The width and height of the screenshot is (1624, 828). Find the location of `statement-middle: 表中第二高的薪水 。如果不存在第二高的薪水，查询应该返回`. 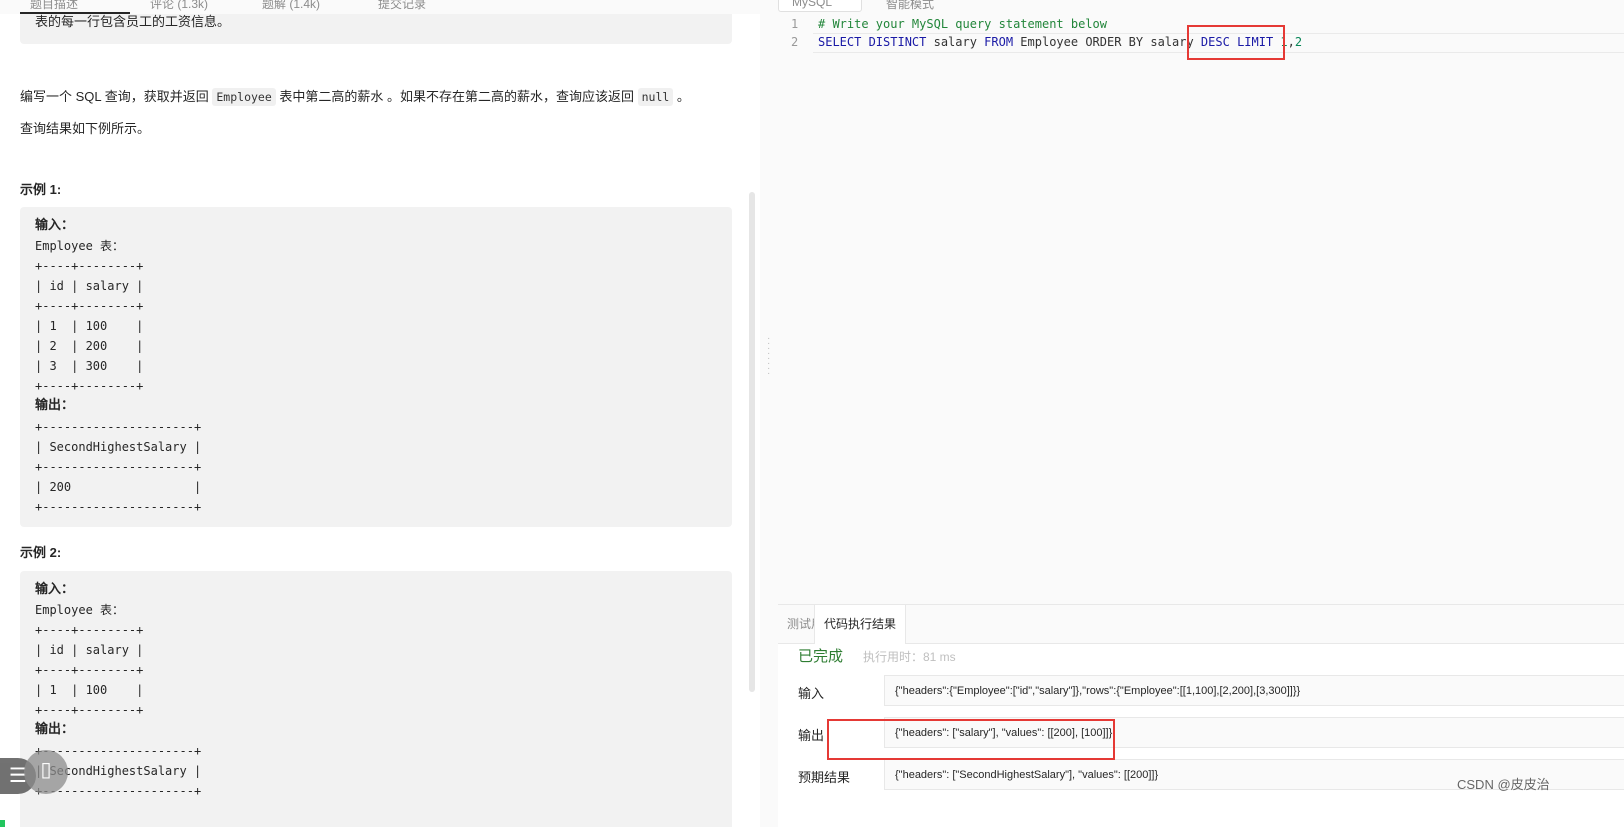

statement-middle: 表中第二高的薪水 。如果不存在第二高的薪水，查询应该返回 is located at coordinates (456, 96).